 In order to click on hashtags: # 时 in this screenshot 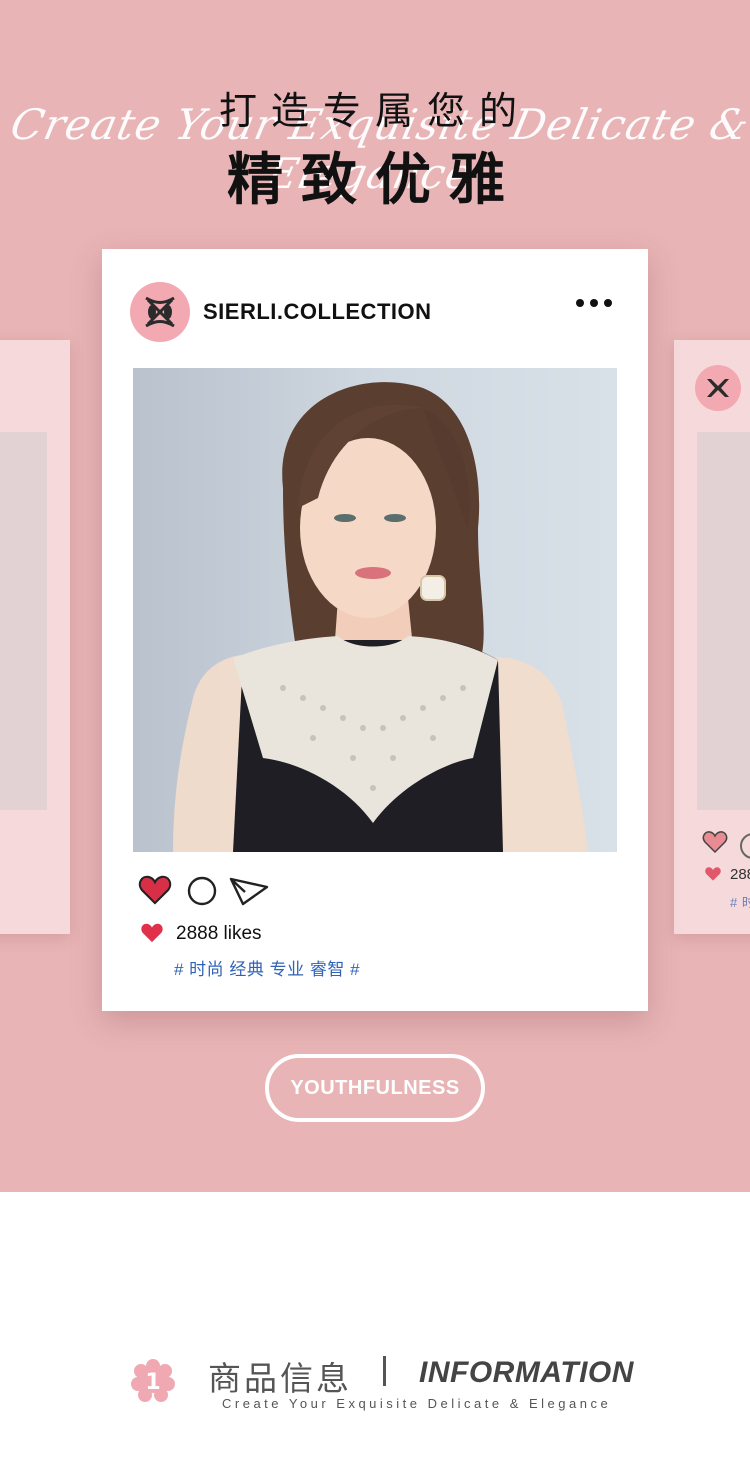, I will do `click(740, 902)`.